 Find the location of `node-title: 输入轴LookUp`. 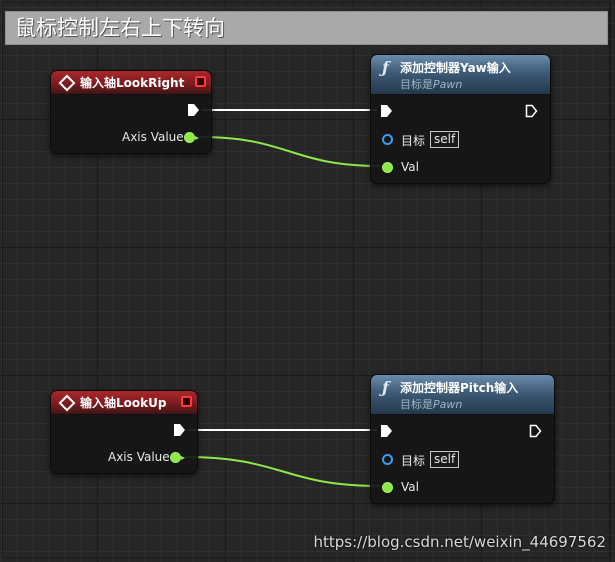

node-title: 输入轴LookUp is located at coordinates (123, 403).